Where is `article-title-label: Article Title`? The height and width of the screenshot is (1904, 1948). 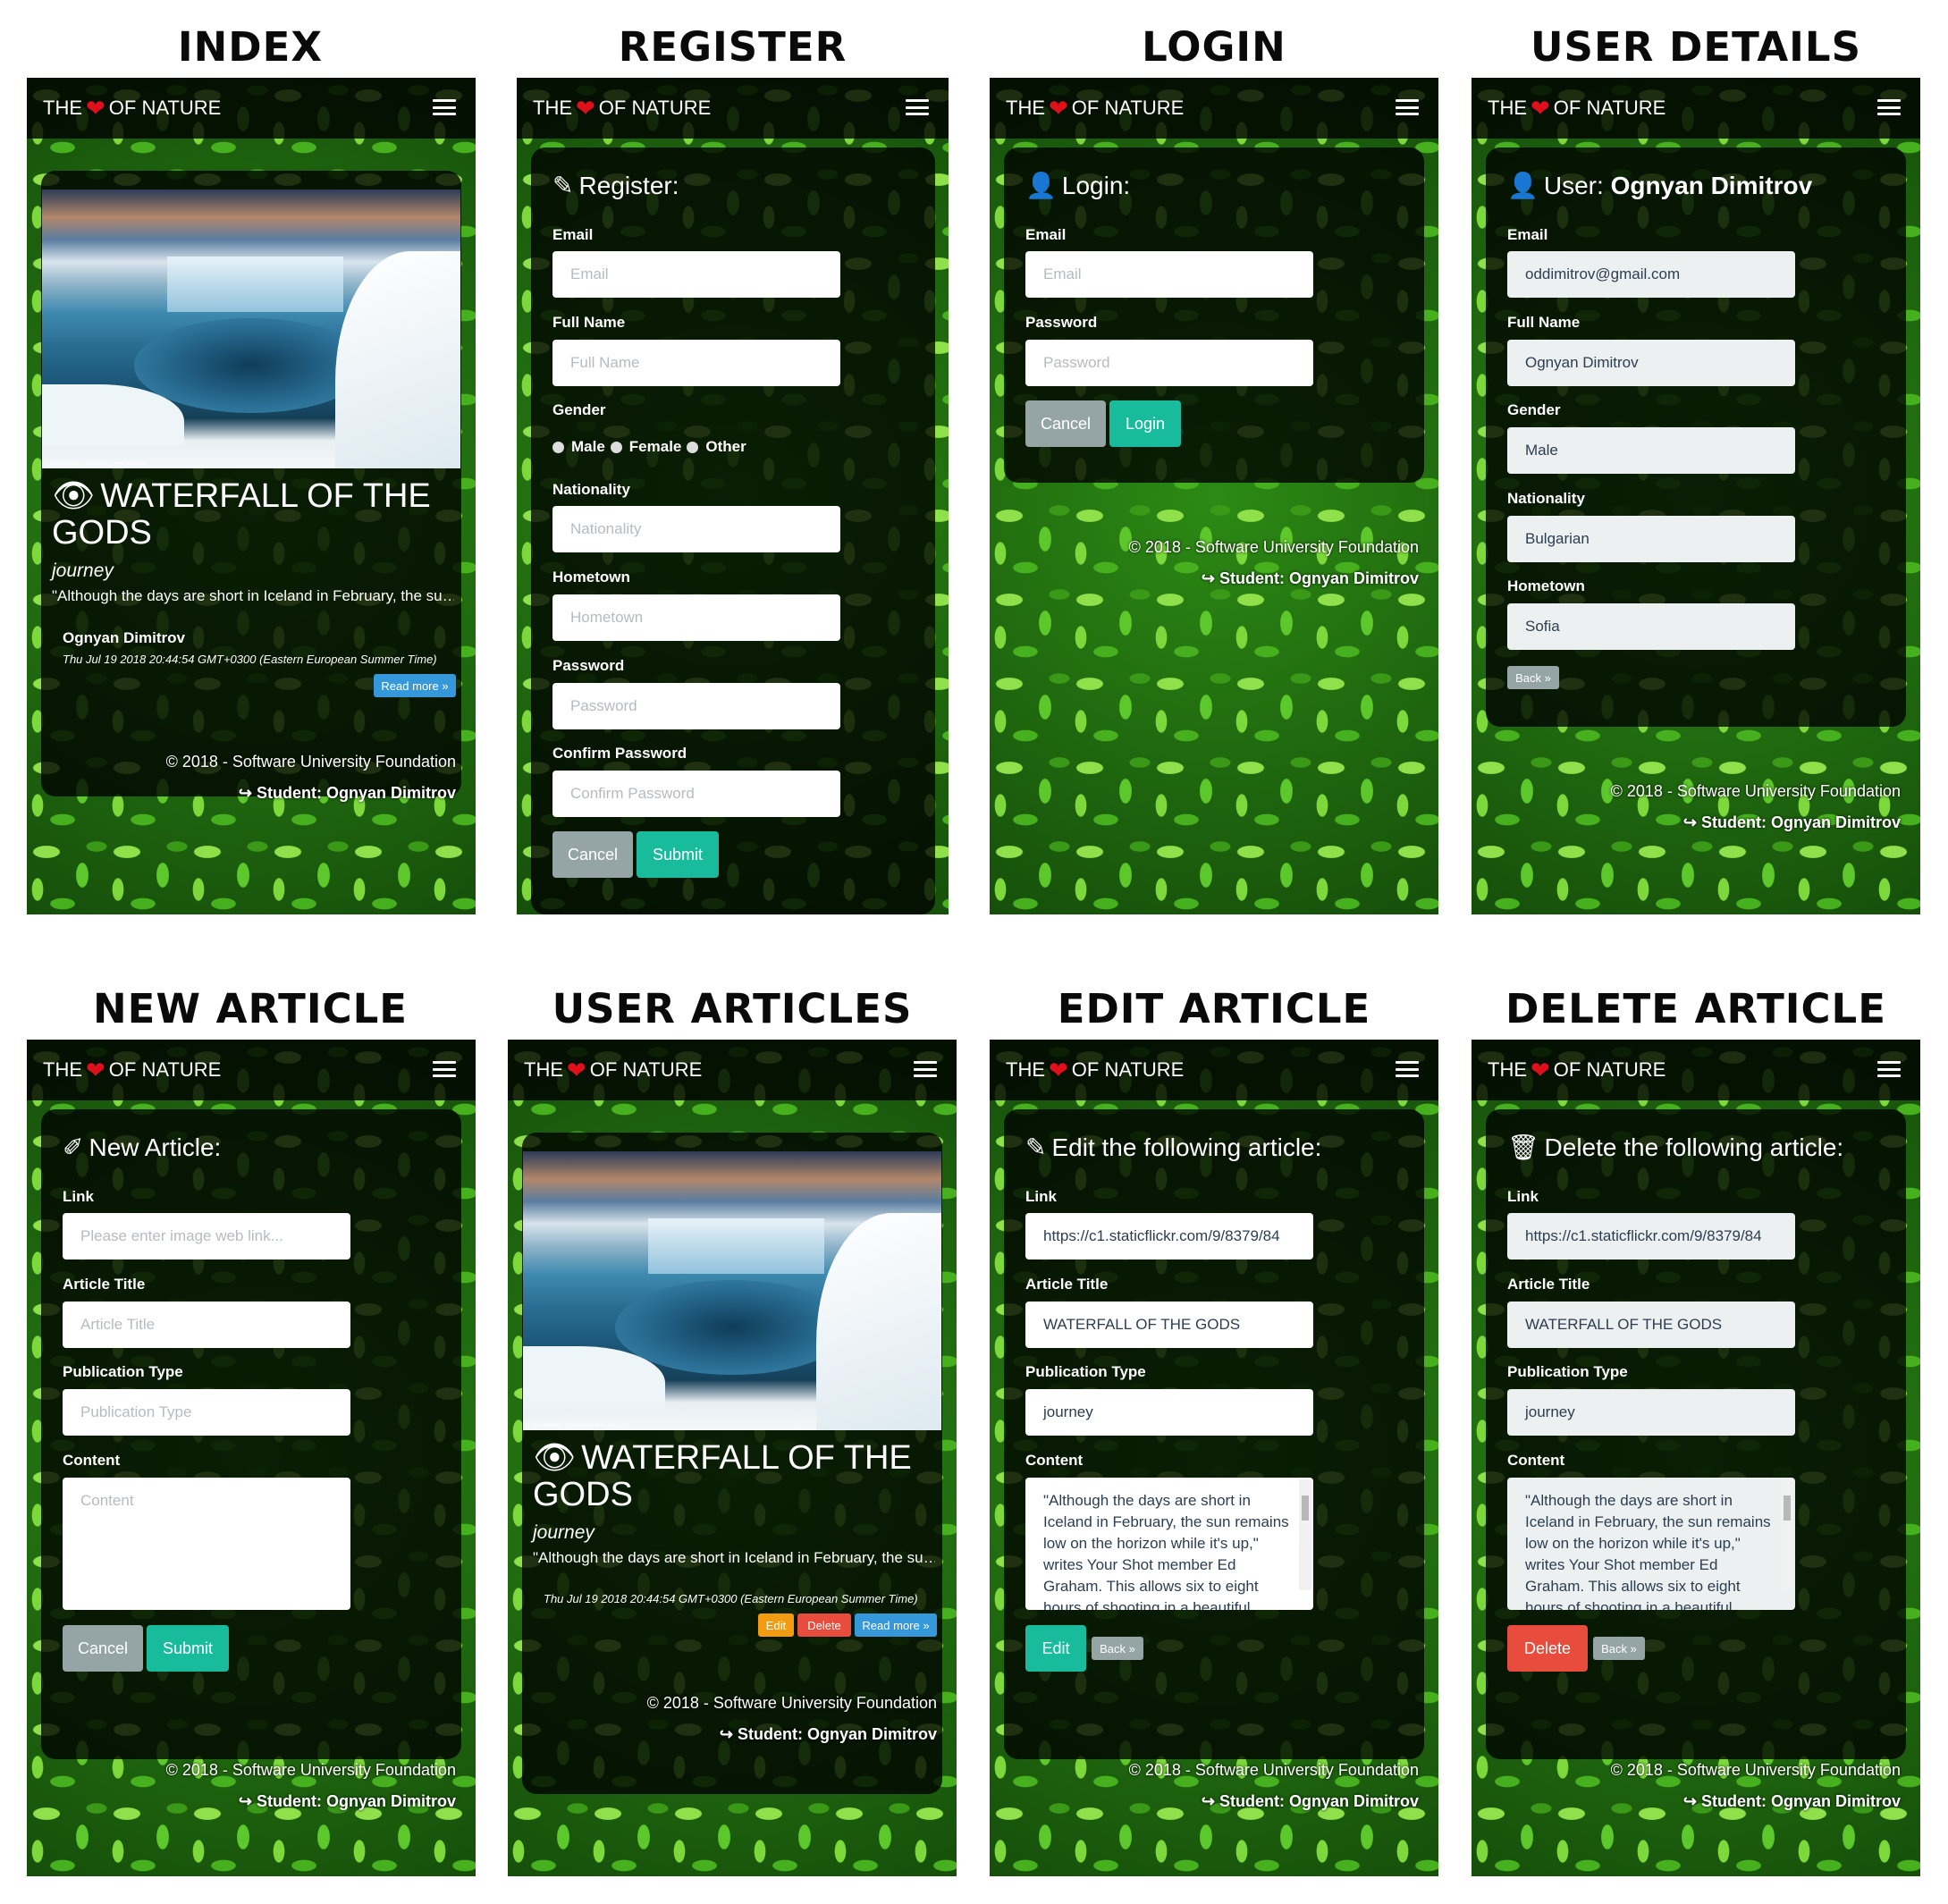
article-title-label: Article Title is located at coordinates (1067, 1284).